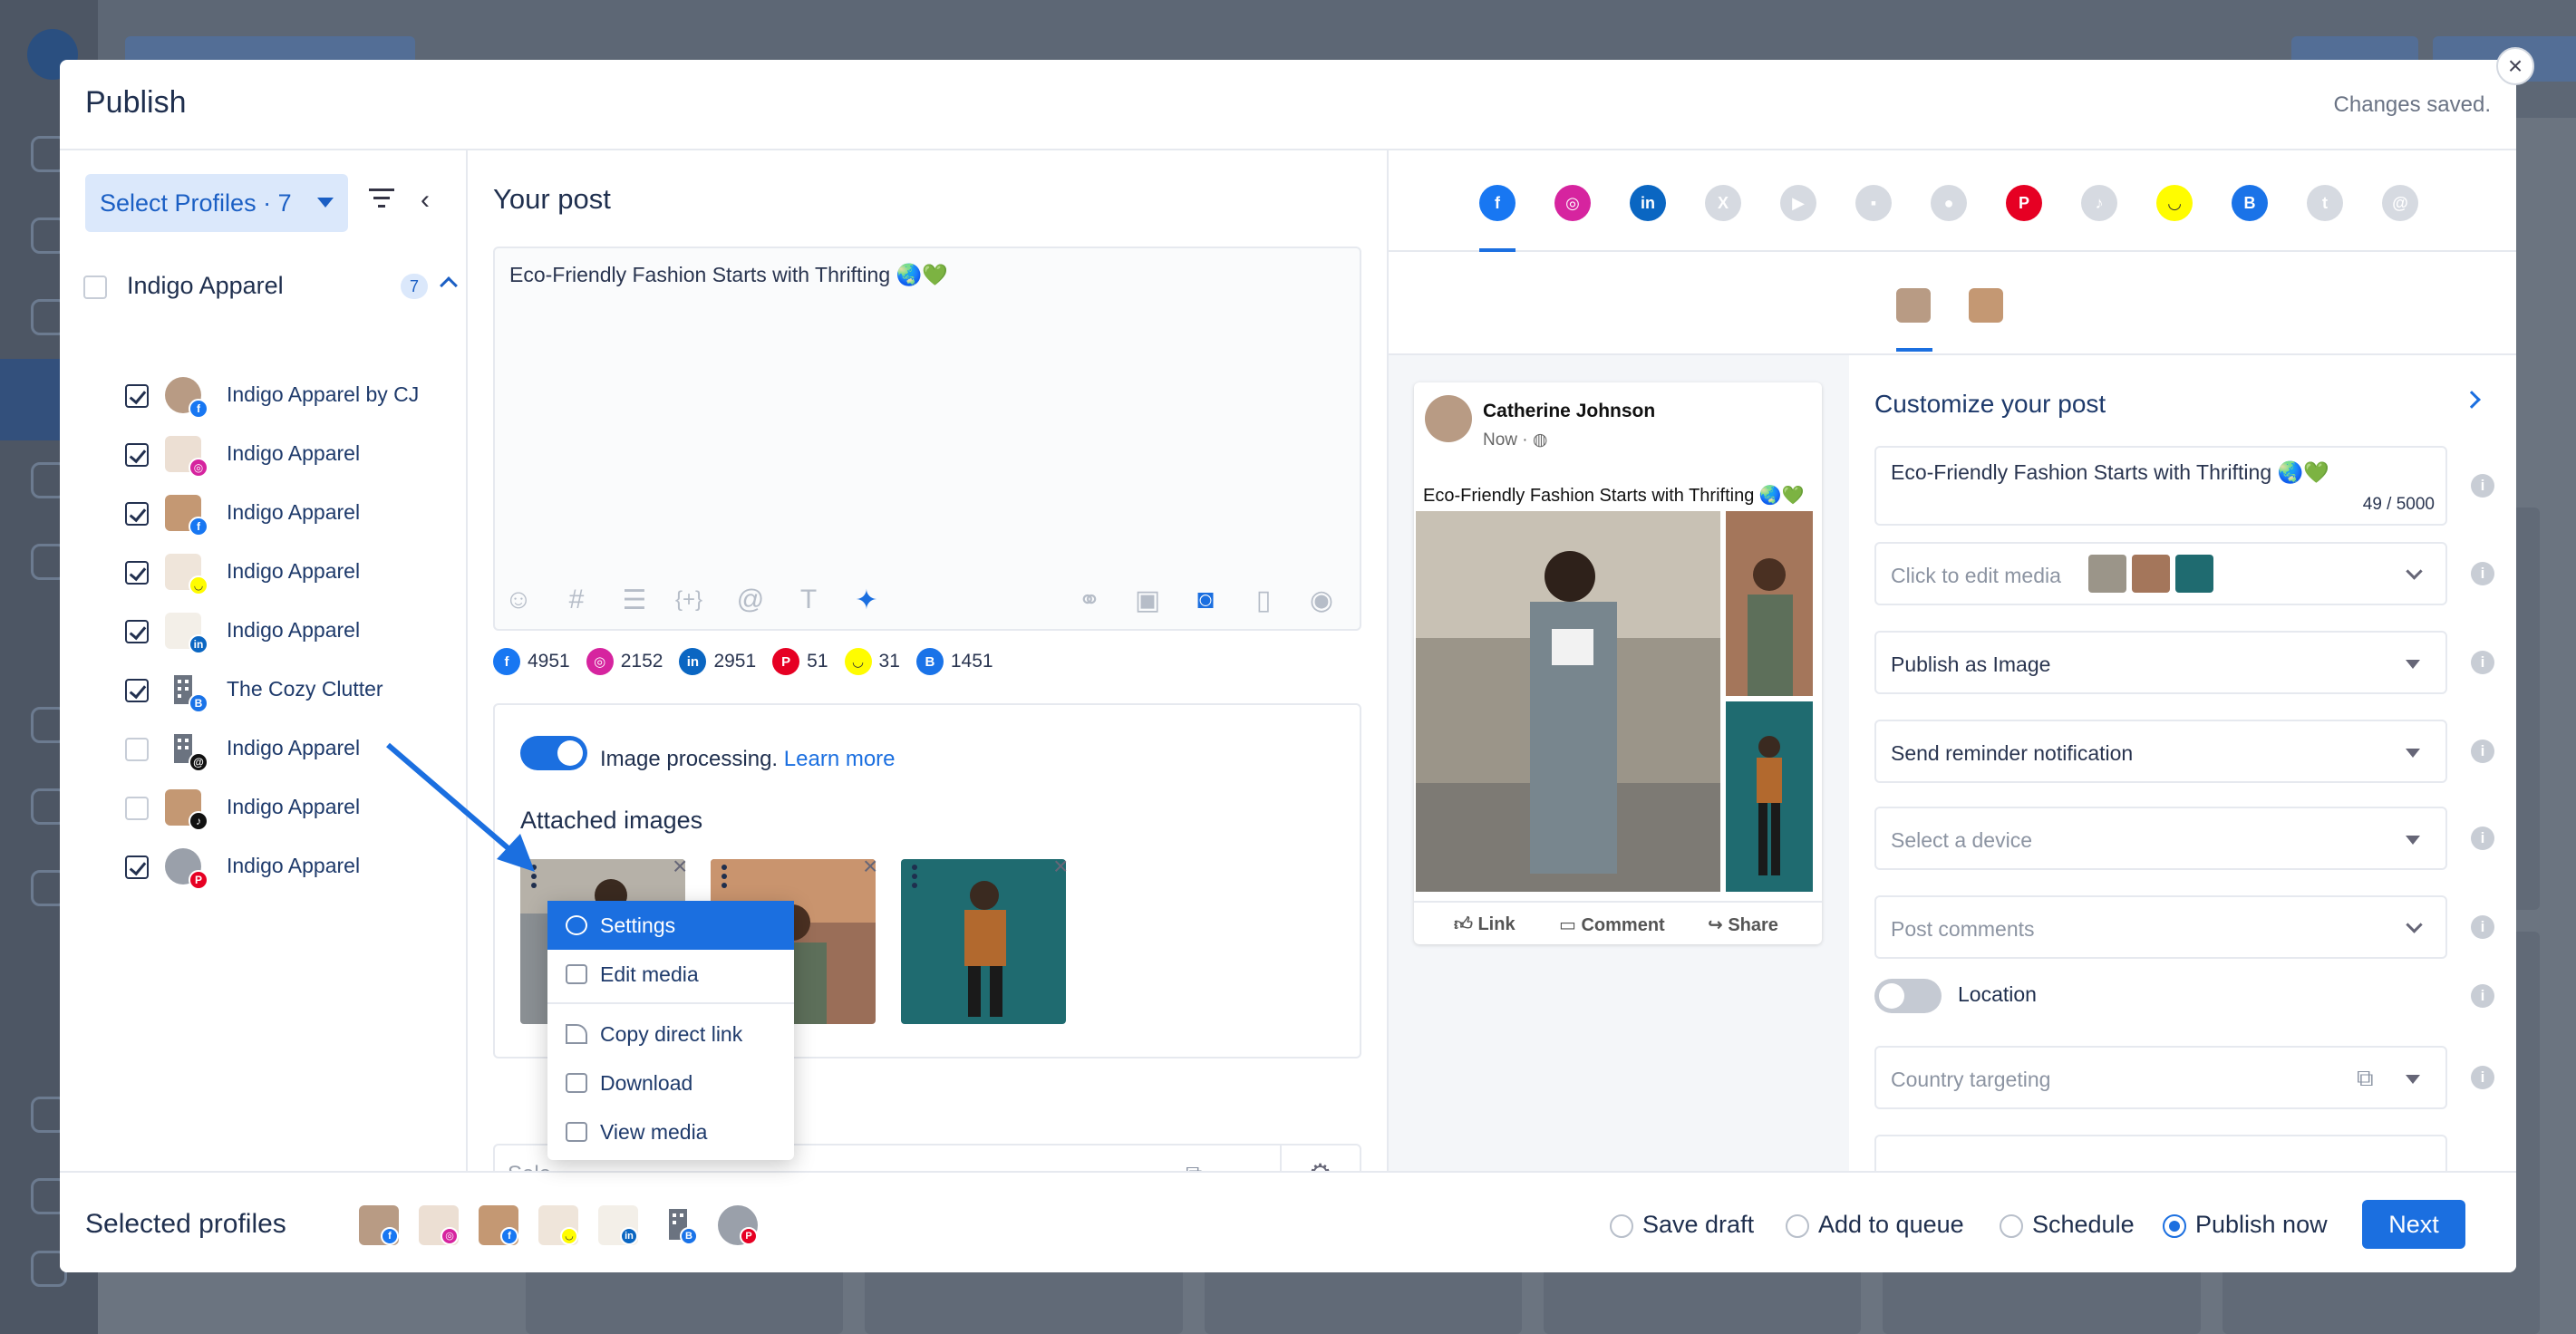  What do you see at coordinates (292, 513) in the screenshot?
I see `profile-row: f Indigo Apparel` at bounding box center [292, 513].